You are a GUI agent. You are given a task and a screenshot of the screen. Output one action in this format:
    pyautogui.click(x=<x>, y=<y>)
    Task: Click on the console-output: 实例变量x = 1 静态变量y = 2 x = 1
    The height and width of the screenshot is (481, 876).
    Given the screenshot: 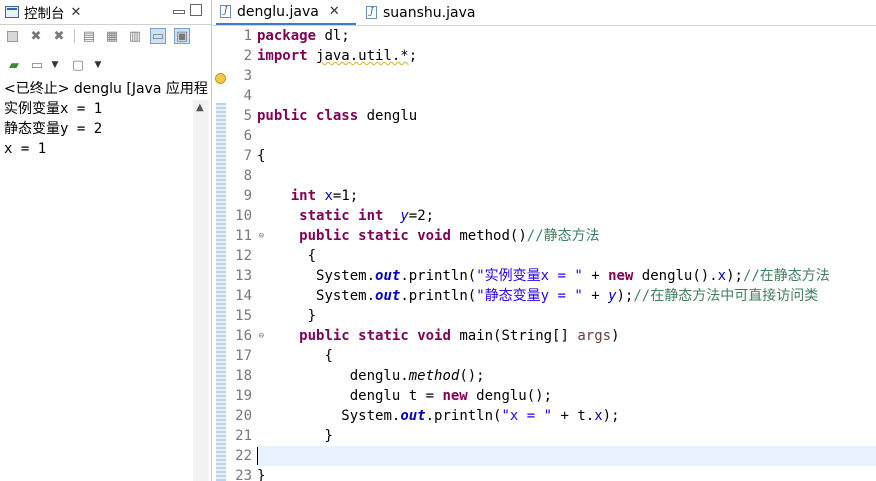 What is the action you would take?
    pyautogui.click(x=53, y=129)
    